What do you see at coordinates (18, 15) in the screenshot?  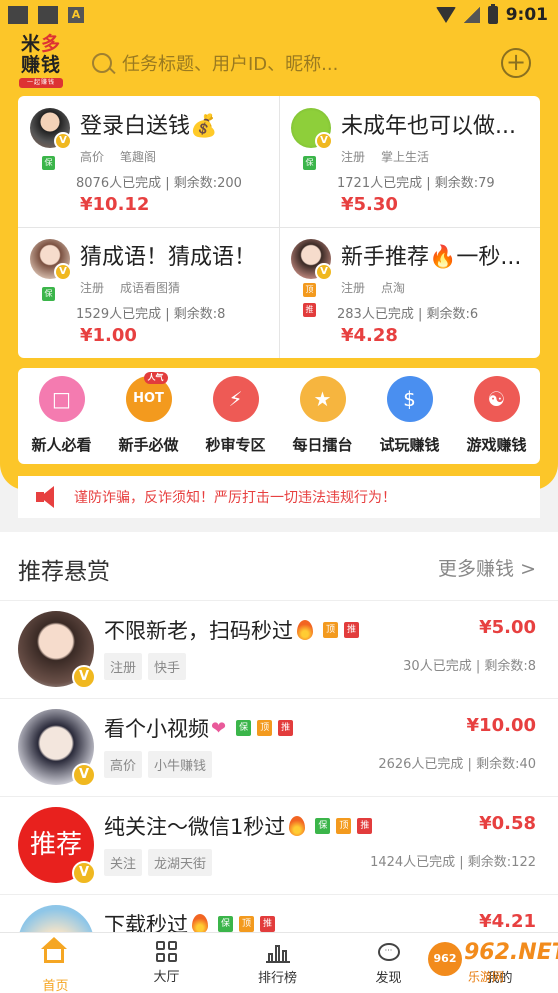 I see `notification-icon` at bounding box center [18, 15].